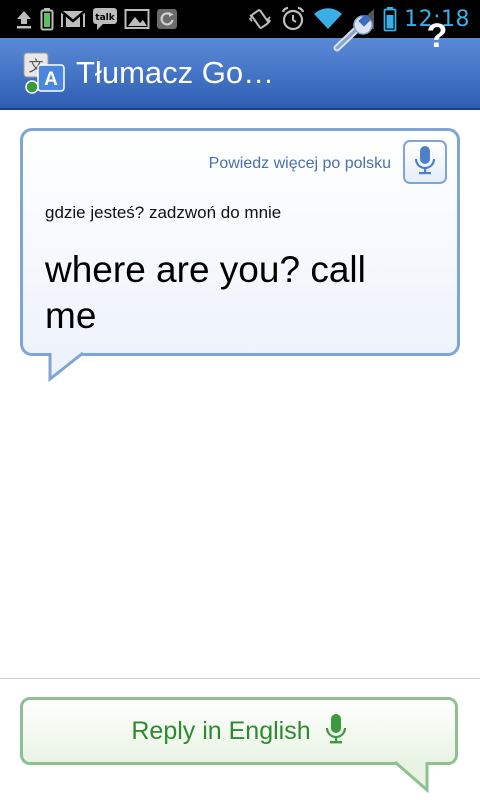 Image resolution: width=480 pixels, height=800 pixels. What do you see at coordinates (66, 367) in the screenshot?
I see `bubble-tail` at bounding box center [66, 367].